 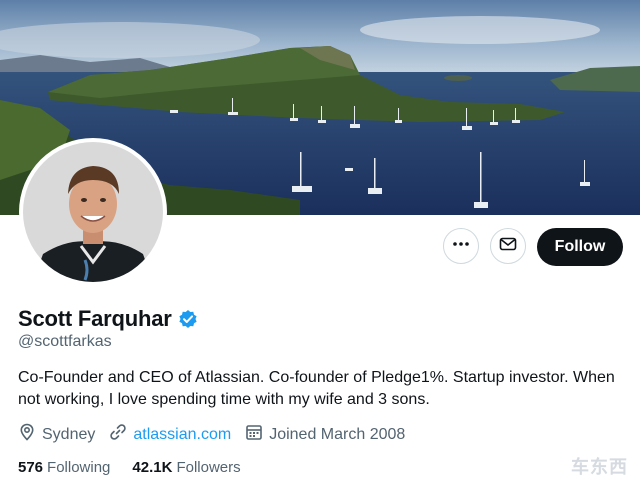 I want to click on following-count-link: 576 Following, so click(x=64, y=467).